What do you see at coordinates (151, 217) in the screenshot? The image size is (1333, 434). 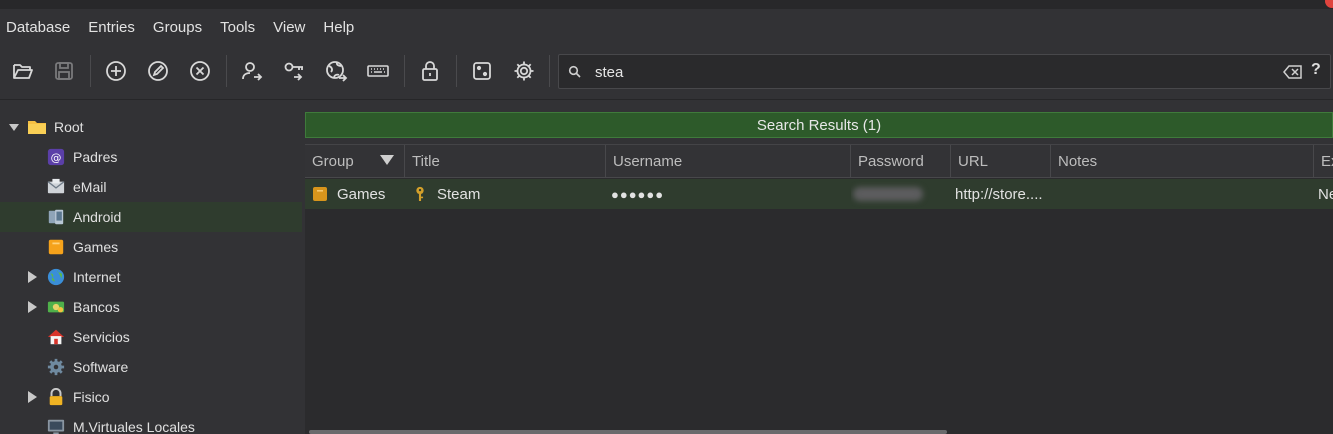 I see `tree-item-android: Android` at bounding box center [151, 217].